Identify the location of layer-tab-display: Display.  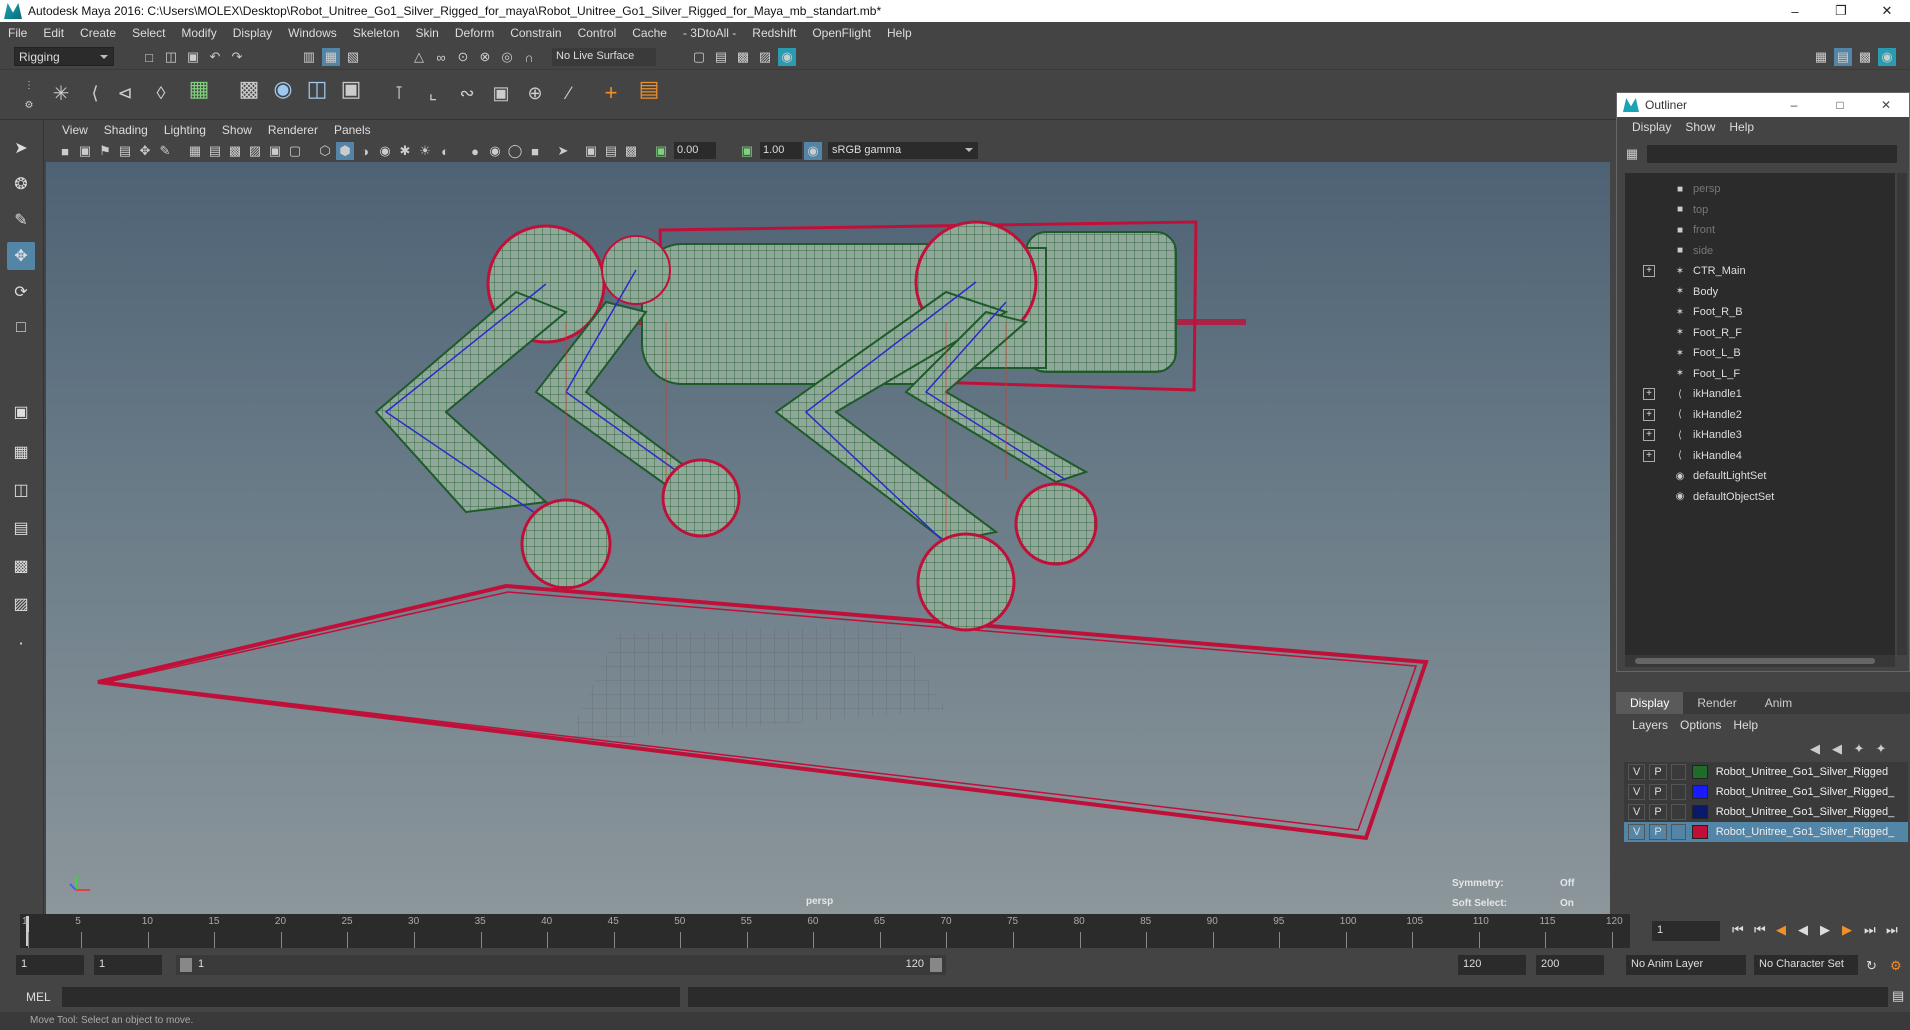
(1650, 703).